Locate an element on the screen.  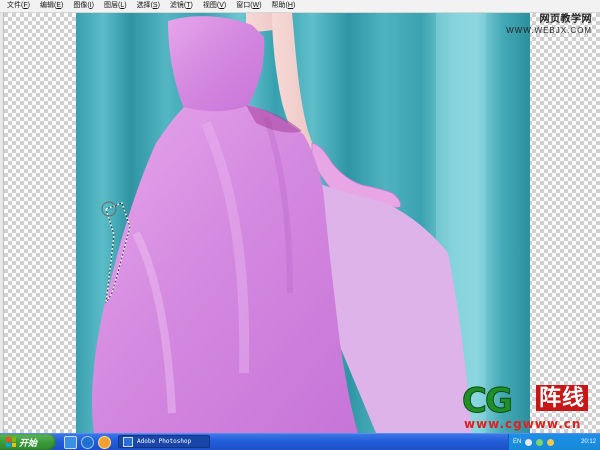
menu-filter: 滤镜(T) is located at coordinates (181, 6).